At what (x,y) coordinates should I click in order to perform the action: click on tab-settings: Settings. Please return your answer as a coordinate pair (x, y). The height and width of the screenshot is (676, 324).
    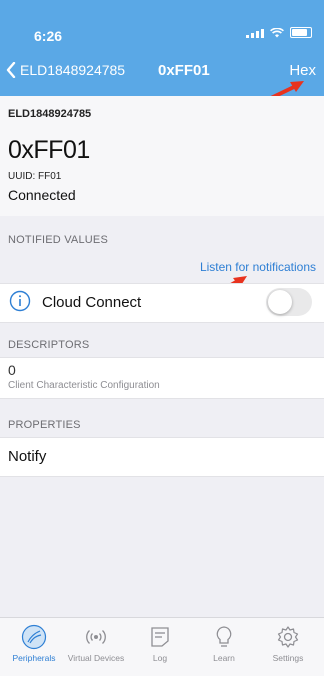
    Looking at the image, I should click on (288, 643).